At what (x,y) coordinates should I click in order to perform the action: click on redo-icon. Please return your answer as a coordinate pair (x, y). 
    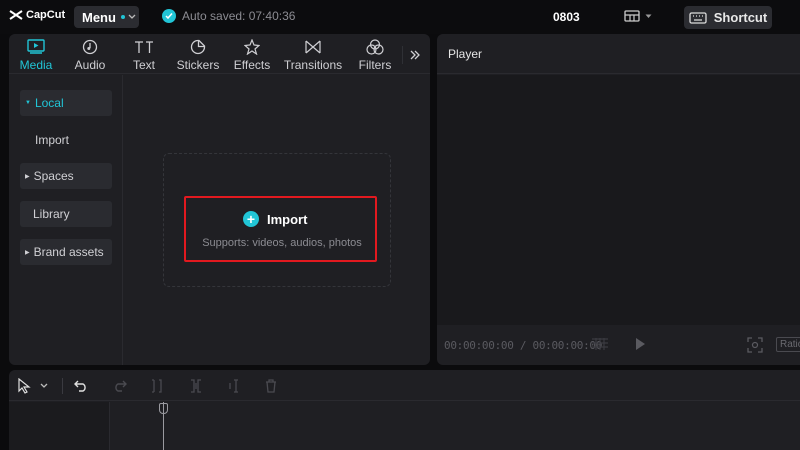
    Looking at the image, I should click on (121, 386).